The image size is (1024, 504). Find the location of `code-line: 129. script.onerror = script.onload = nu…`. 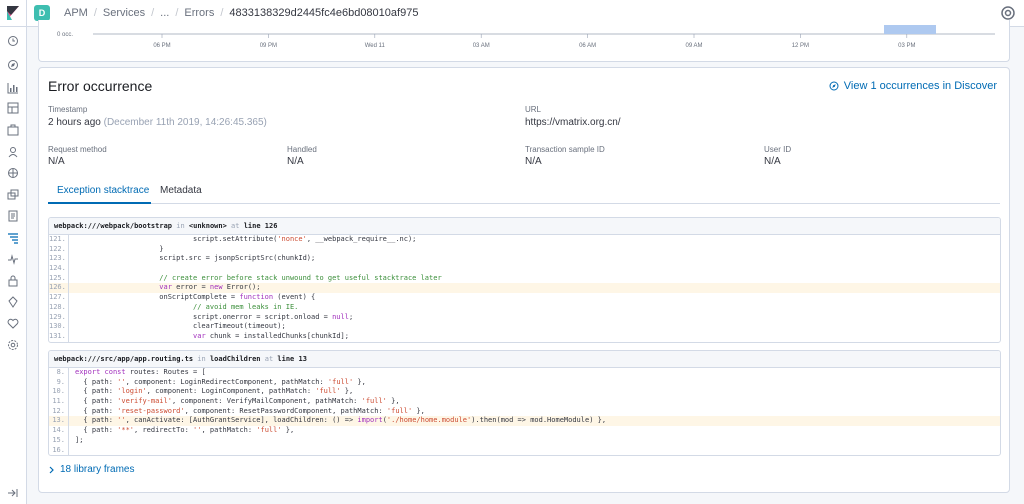

code-line: 129. script.onerror = script.onload = nu… is located at coordinates (524, 317).